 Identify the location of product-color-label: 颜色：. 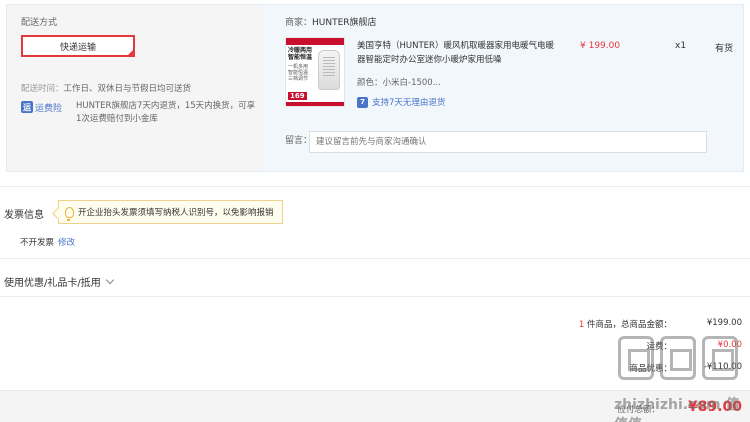
(370, 83).